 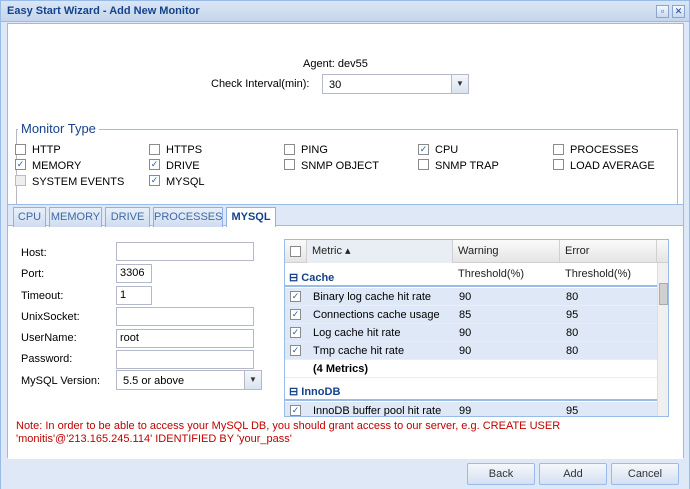 What do you see at coordinates (185, 359) in the screenshot?
I see `password-input` at bounding box center [185, 359].